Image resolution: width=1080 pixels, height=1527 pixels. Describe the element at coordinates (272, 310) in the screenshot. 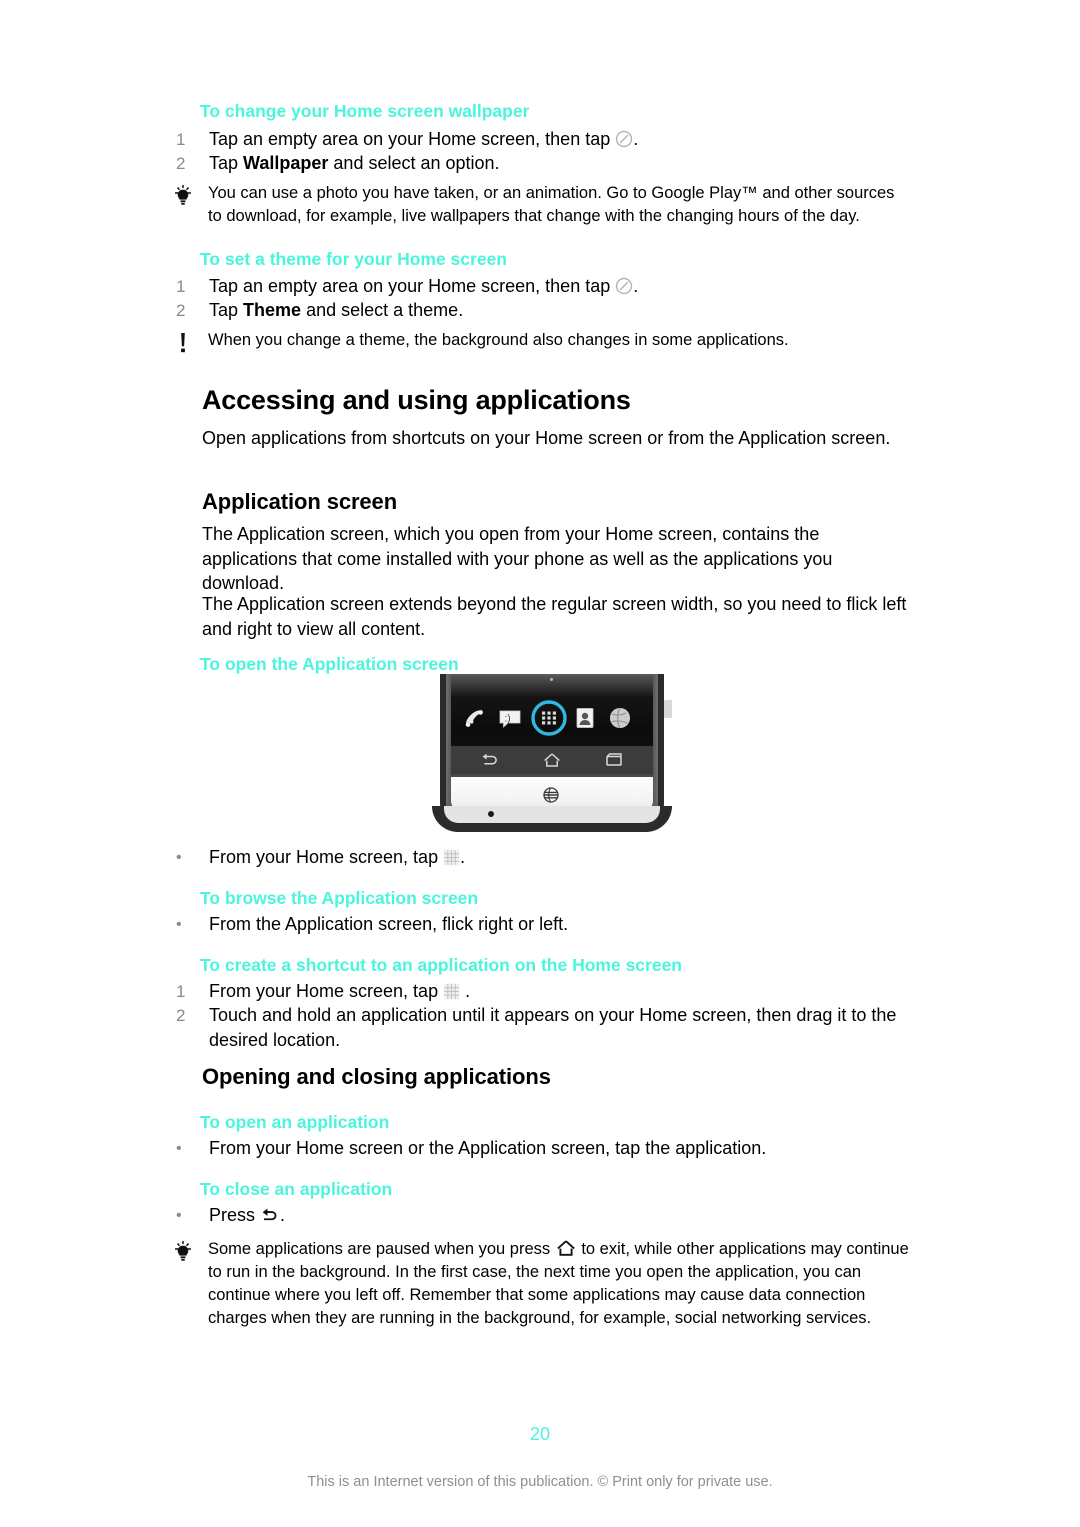

I see `step-text-bold: Theme` at that location.